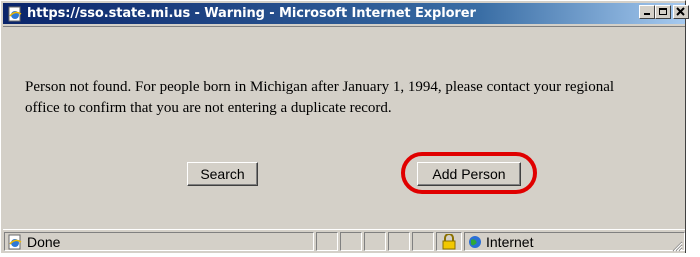 The image size is (700, 257). I want to click on ie-page-icon, so click(14, 13).